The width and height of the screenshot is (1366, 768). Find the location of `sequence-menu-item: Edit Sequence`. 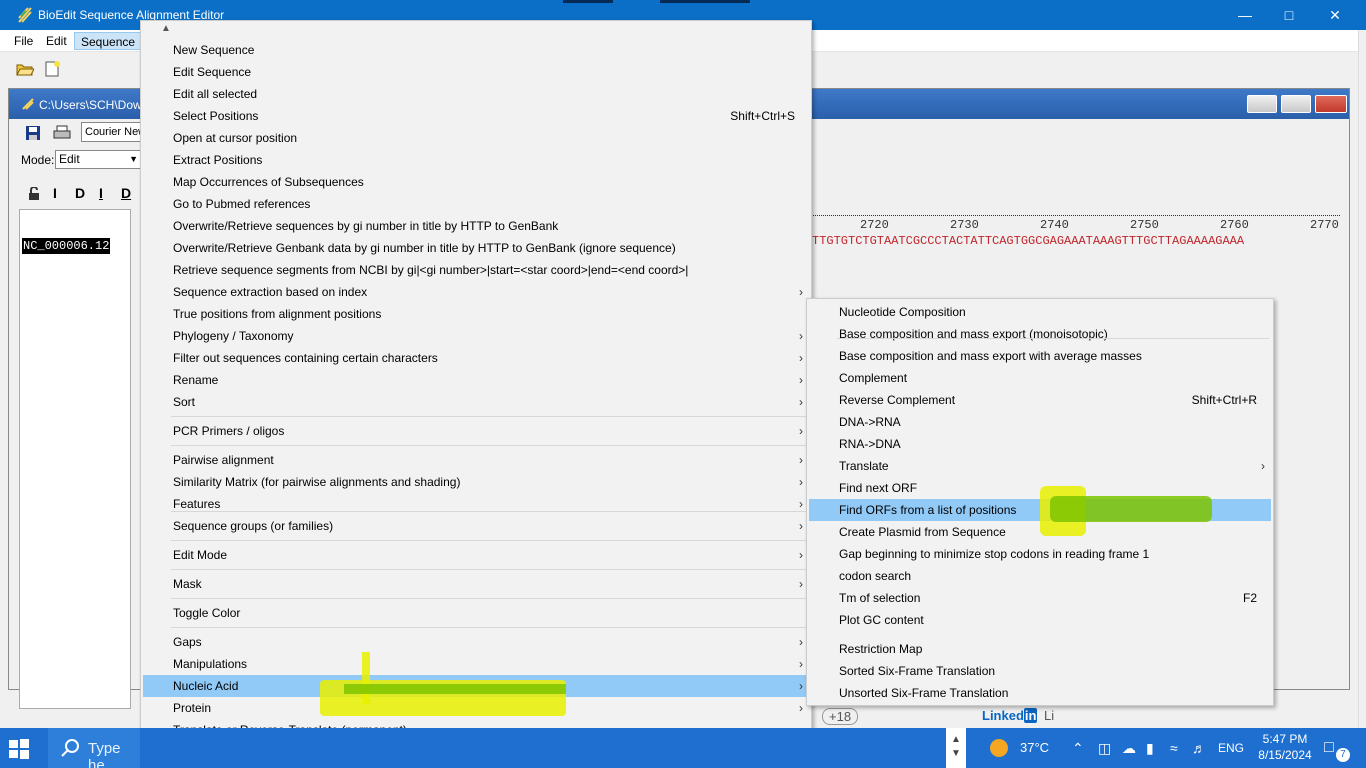

sequence-menu-item: Edit Sequence is located at coordinates (476, 72).